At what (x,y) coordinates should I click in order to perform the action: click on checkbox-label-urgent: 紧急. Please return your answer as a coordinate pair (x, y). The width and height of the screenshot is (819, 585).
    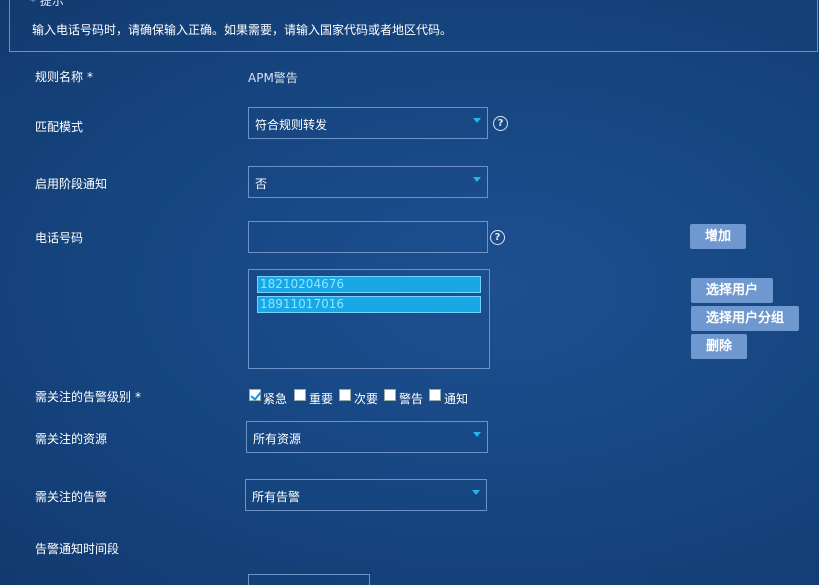
    Looking at the image, I should click on (275, 399).